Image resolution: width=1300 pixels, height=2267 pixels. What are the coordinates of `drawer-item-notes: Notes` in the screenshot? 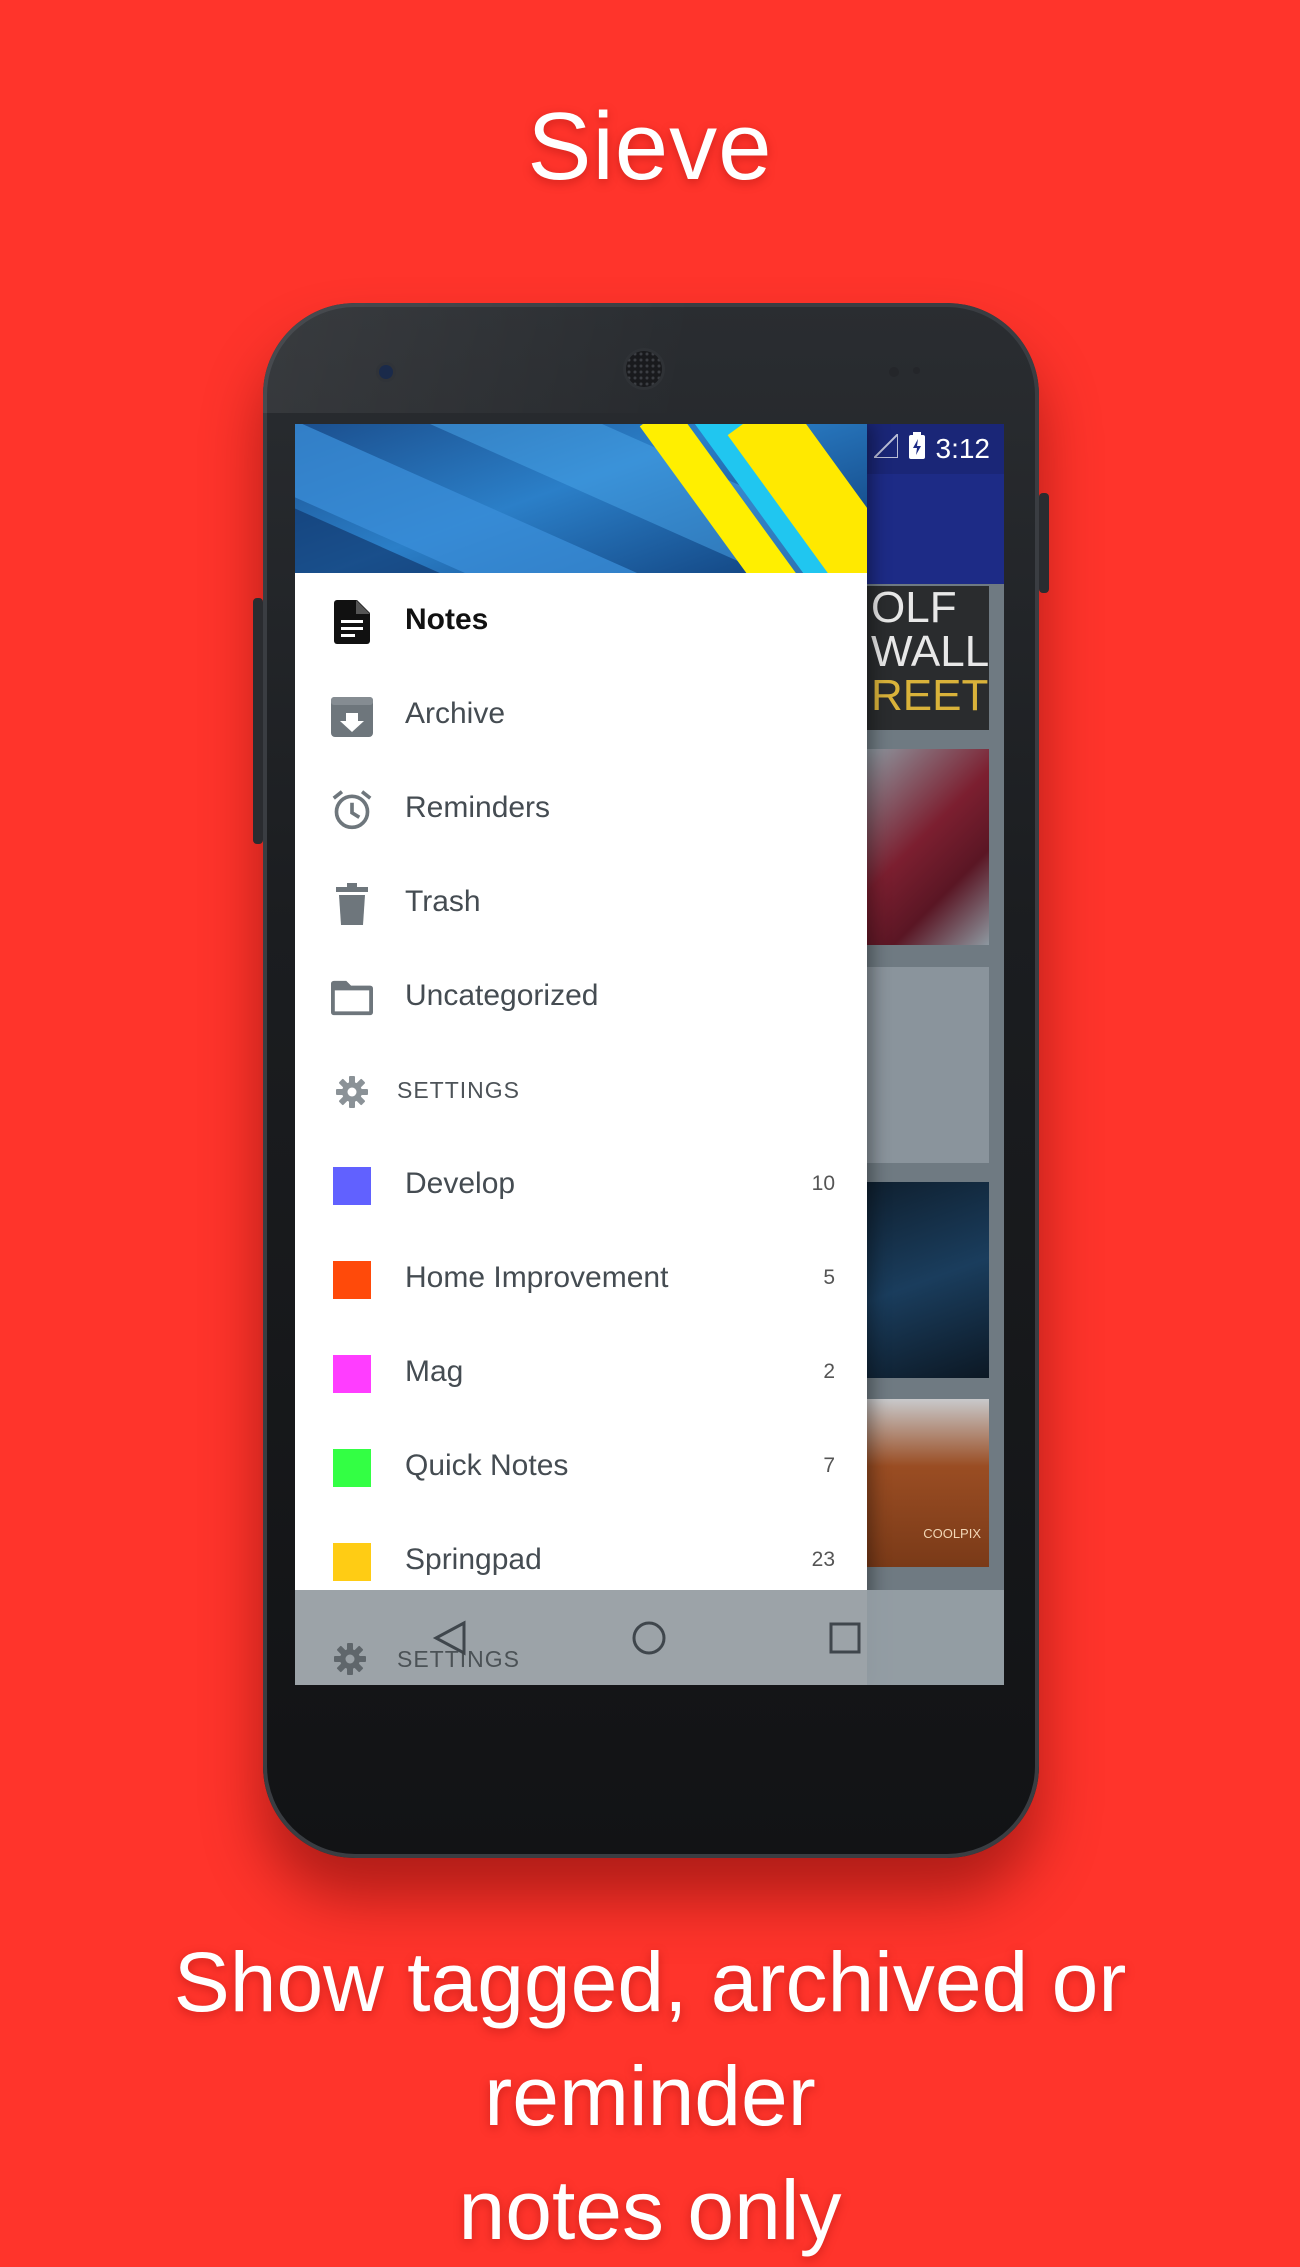 It's located at (581, 620).